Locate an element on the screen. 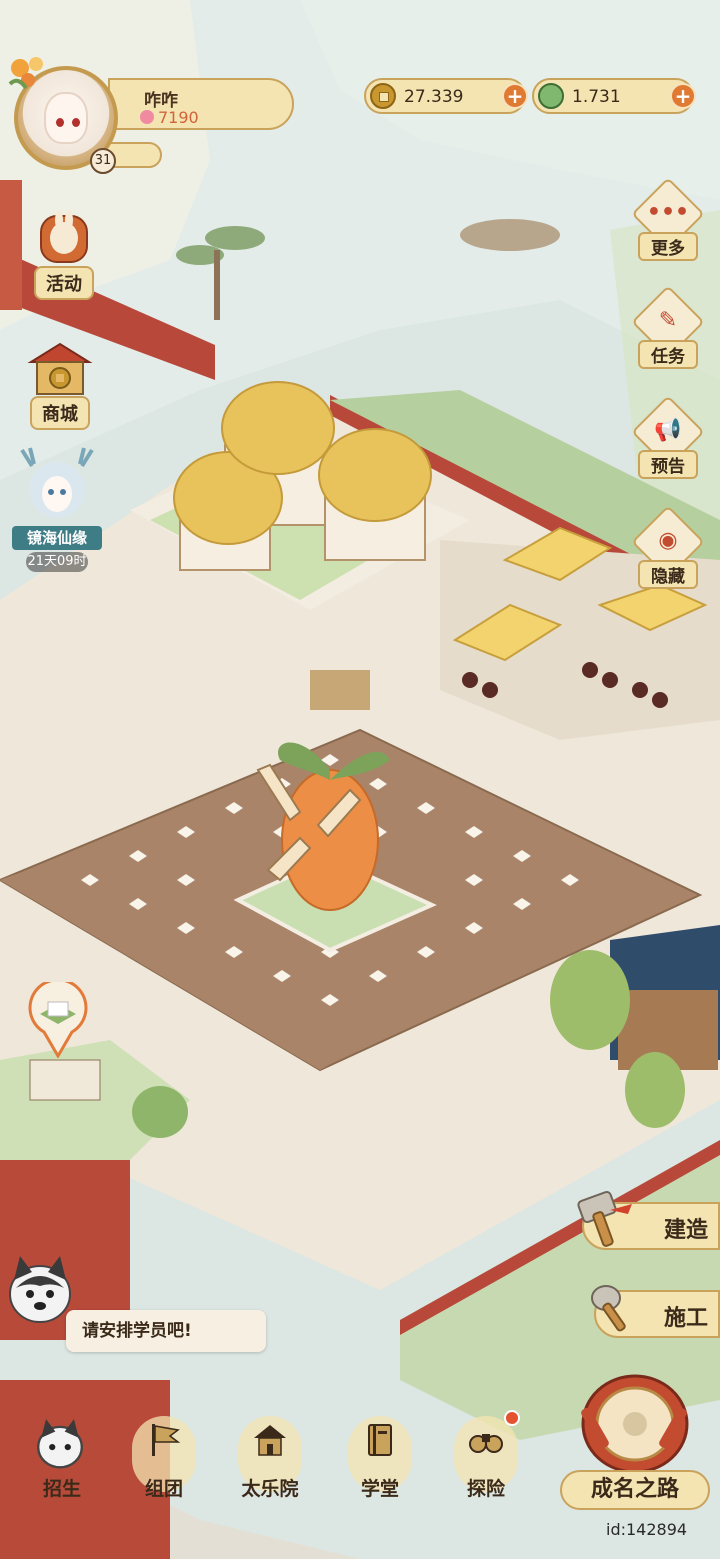  school-label: 学堂 is located at coordinates (379, 1489).